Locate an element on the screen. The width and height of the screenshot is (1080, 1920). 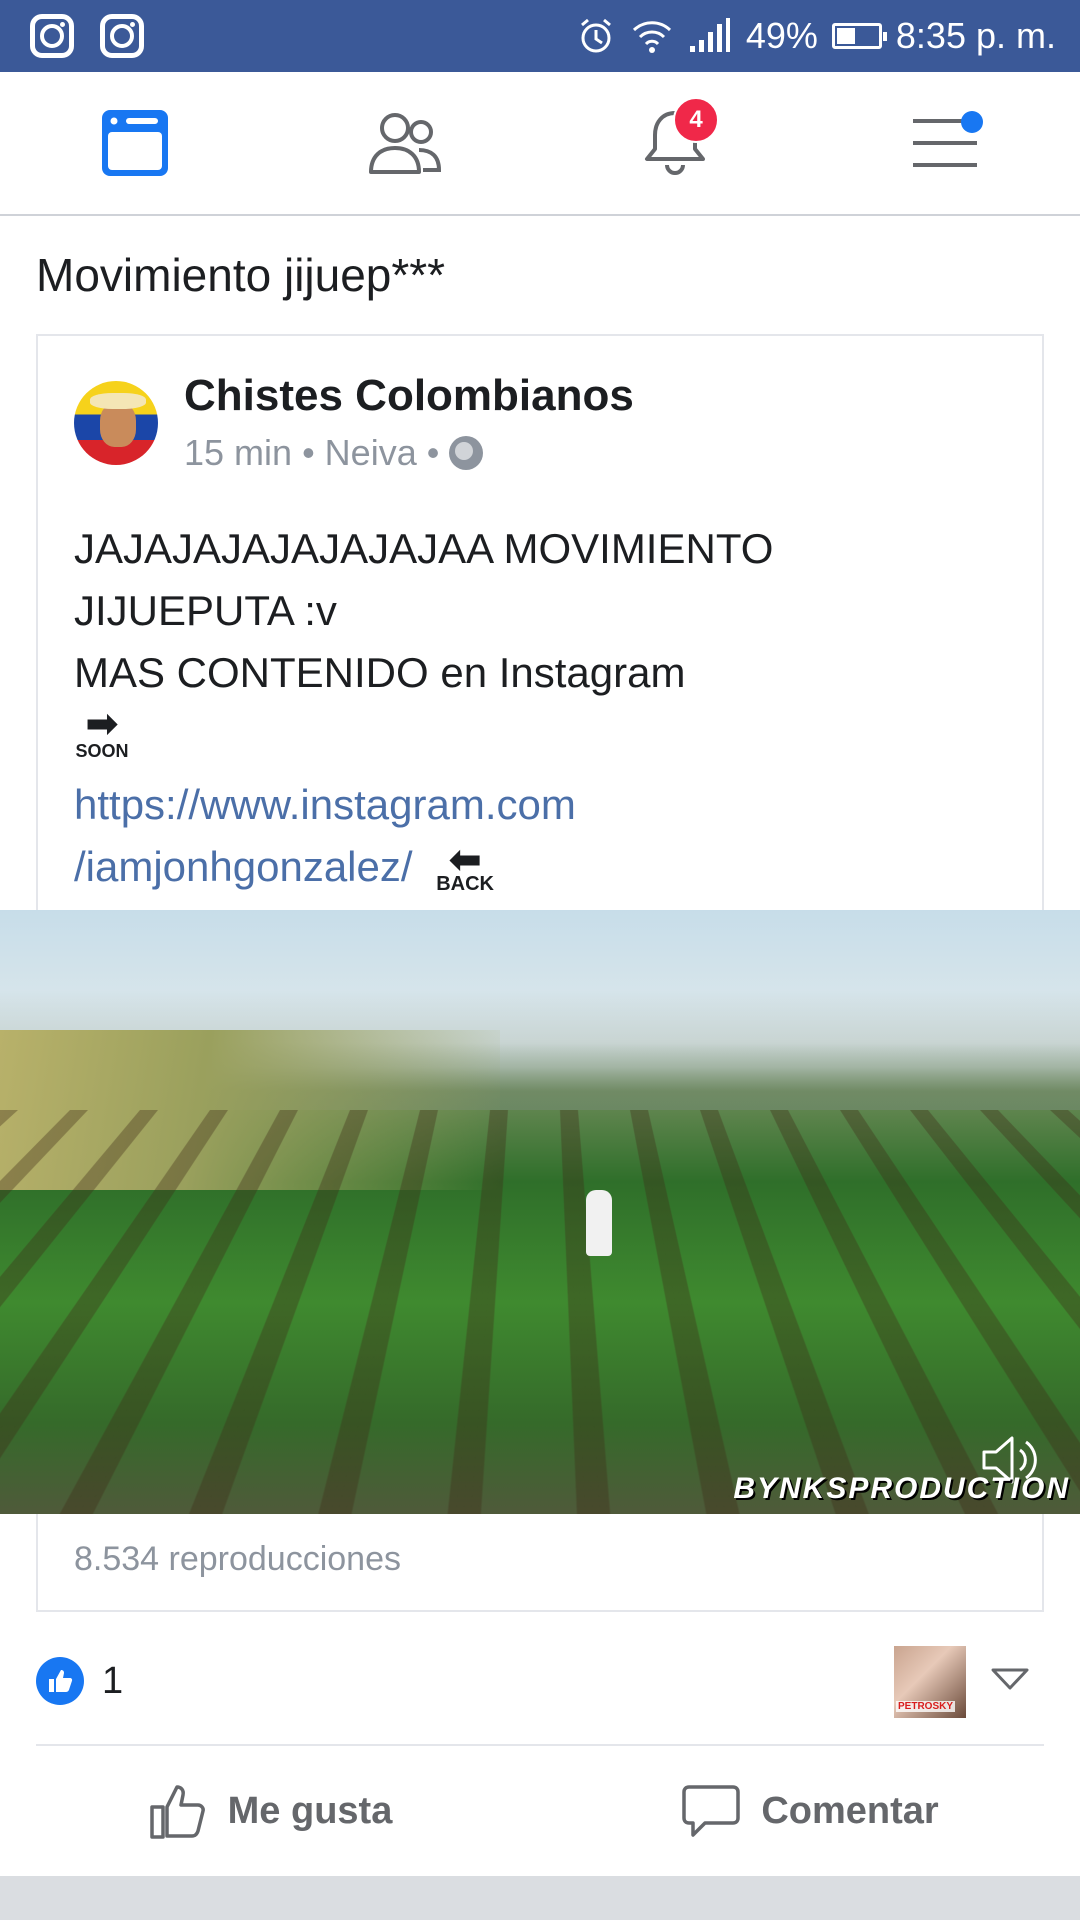
comment-icon is located at coordinates (711, 1811).